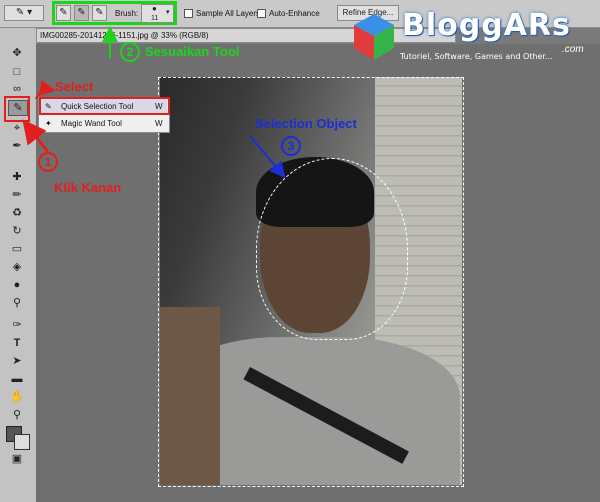 The height and width of the screenshot is (502, 600). I want to click on logo-suffix: .com, so click(573, 49).